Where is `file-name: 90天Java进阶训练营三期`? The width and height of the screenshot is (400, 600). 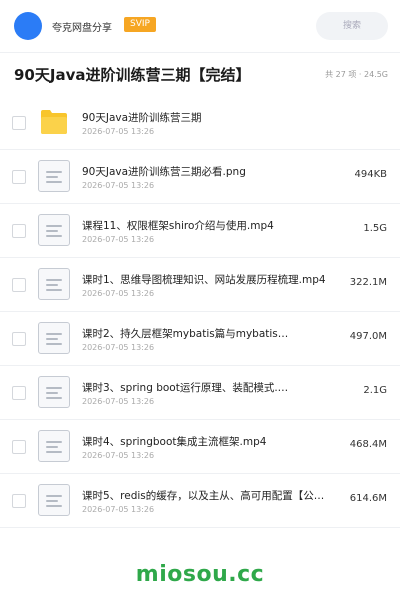
file-name: 90天Java进阶训练营三期 is located at coordinates (142, 118).